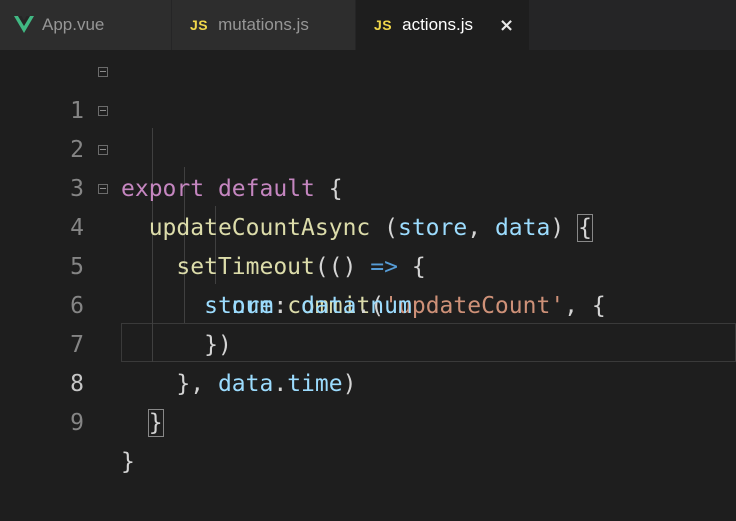 The width and height of the screenshot is (736, 521). Describe the element at coordinates (77, 423) in the screenshot. I see `line-number: 9` at that location.